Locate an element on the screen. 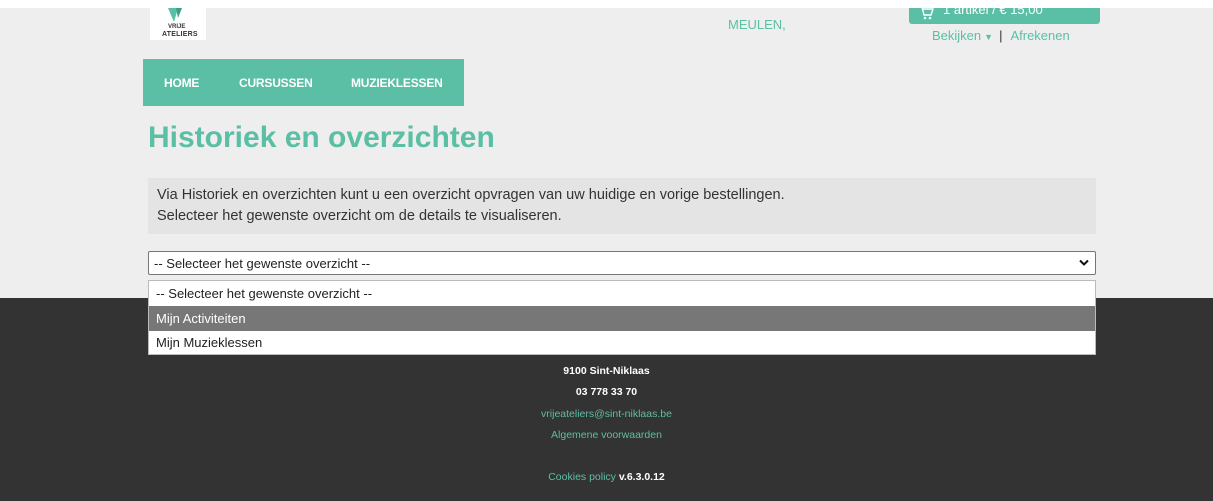  dropdown-option-mijn-muzieklessen: Mijn Muzieklessen is located at coordinates (622, 342).